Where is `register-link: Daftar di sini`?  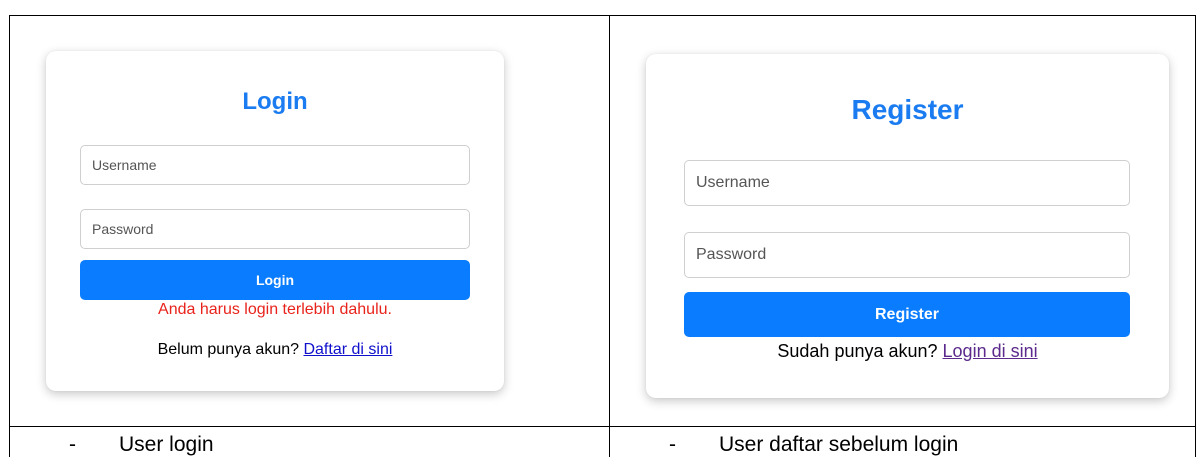
register-link: Daftar di sini is located at coordinates (347, 349).